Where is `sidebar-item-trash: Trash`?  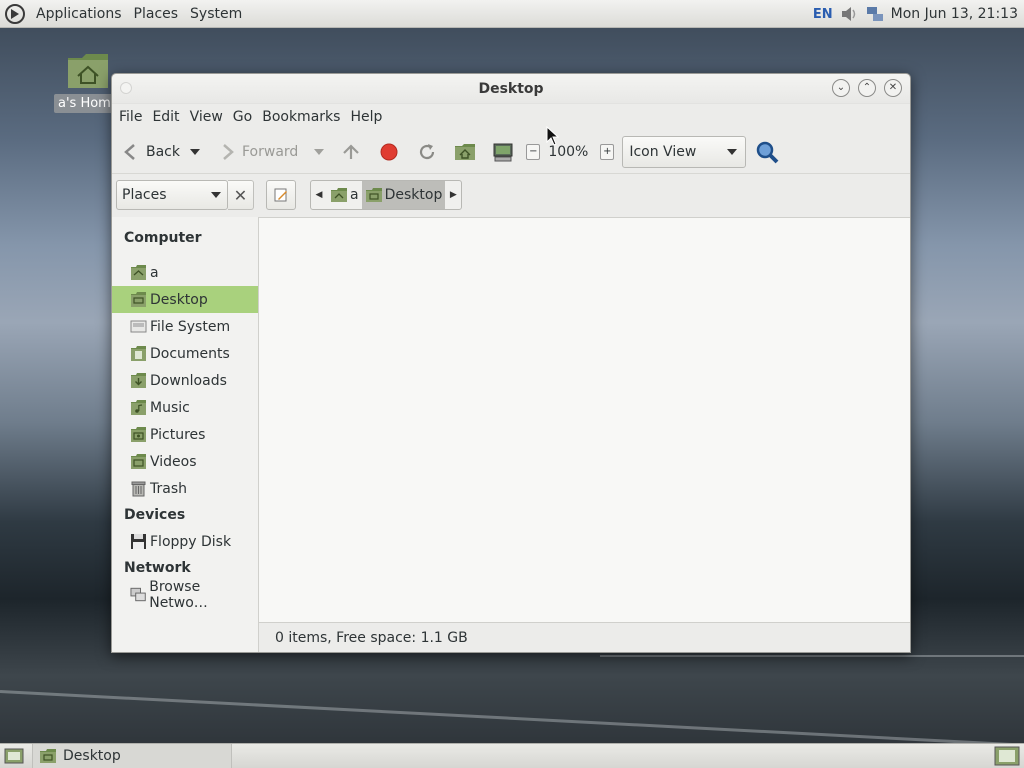
sidebar-item-trash: Trash is located at coordinates (185, 488).